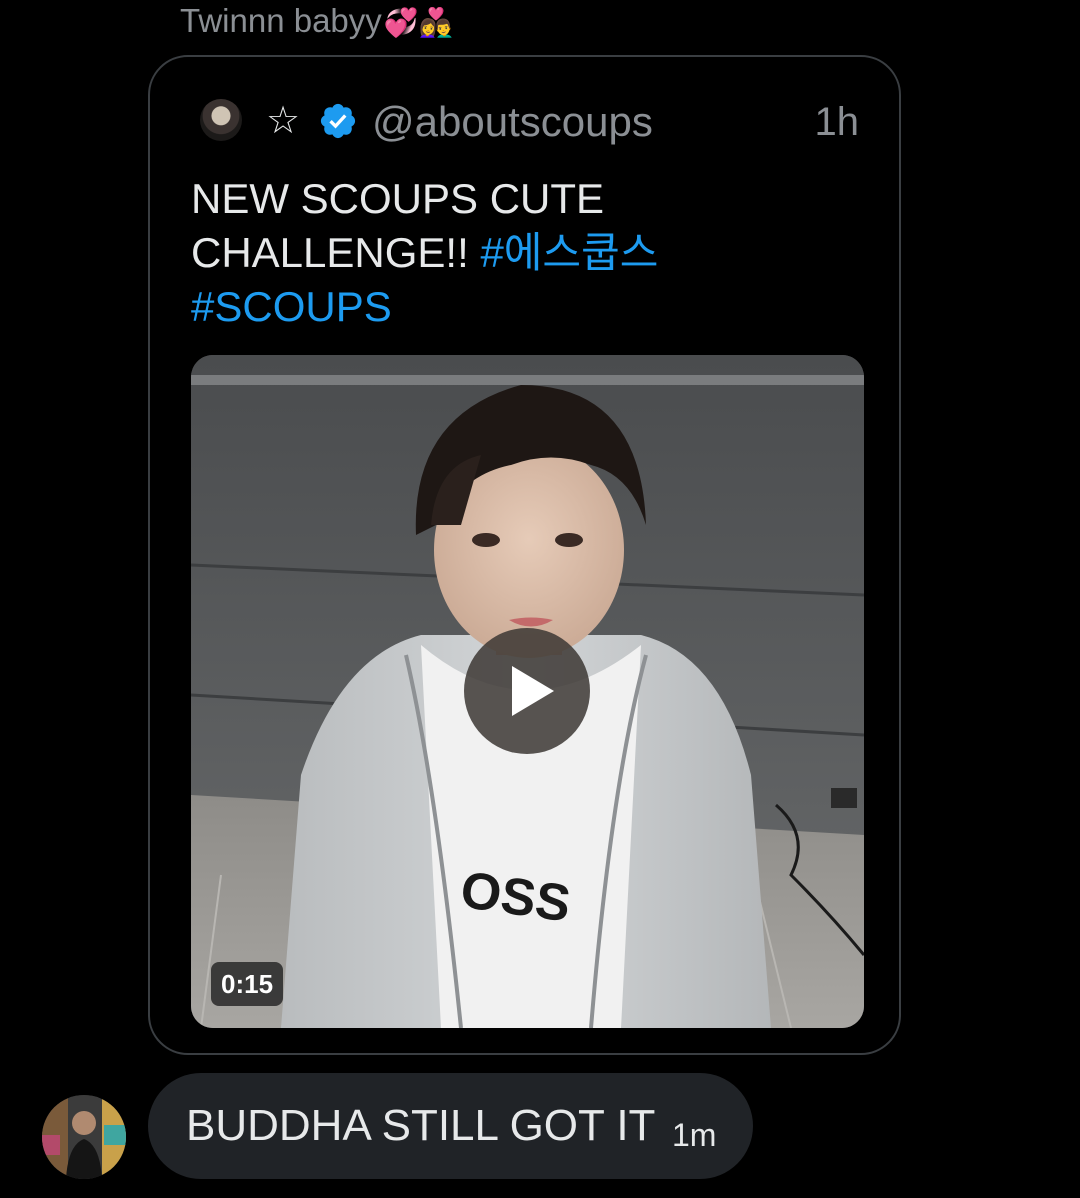 This screenshot has width=1080, height=1198. I want to click on reply-bubble: BUDDHA STILL GOT IT 1m, so click(450, 1126).